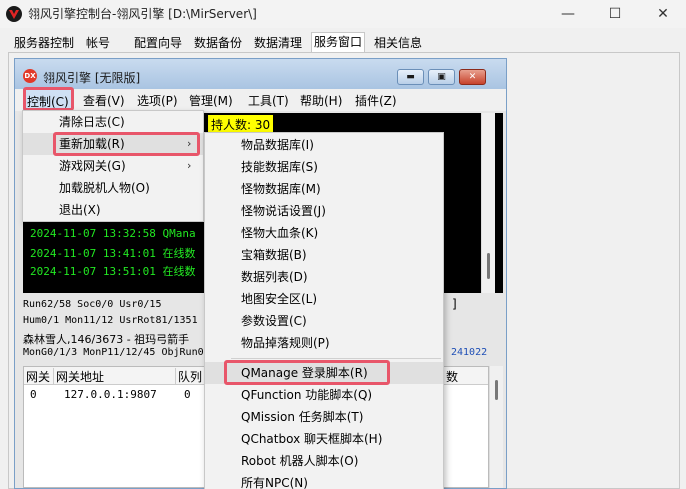 This screenshot has height=489, width=686. What do you see at coordinates (496, 427) in the screenshot?
I see `table-scrollbar` at bounding box center [496, 427].